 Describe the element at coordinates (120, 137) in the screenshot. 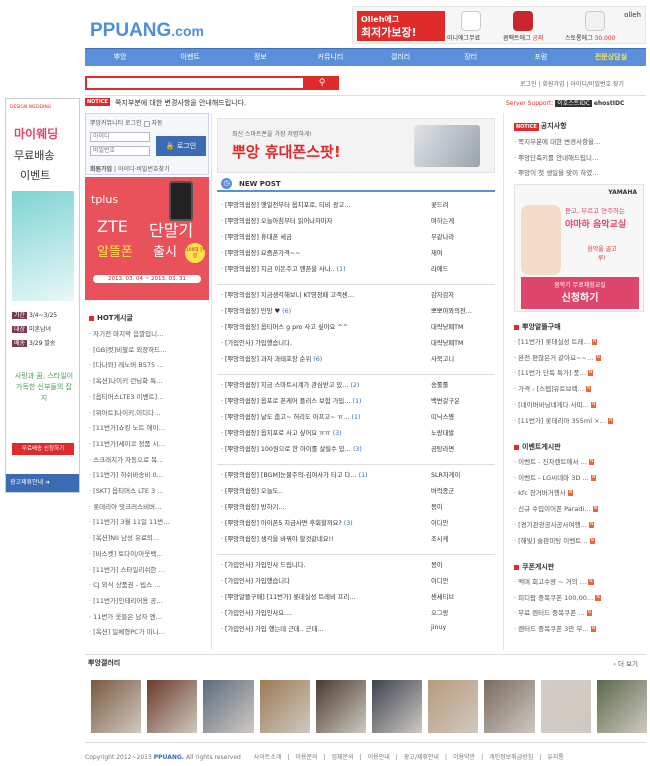

I see `login-id-input` at that location.